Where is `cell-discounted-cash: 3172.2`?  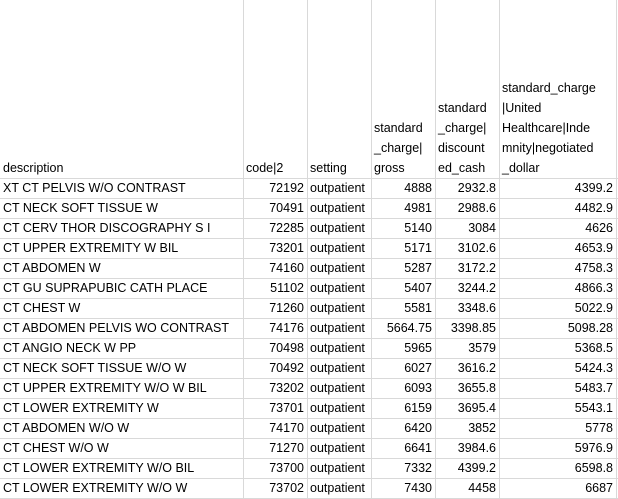
cell-discounted-cash: 3172.2 is located at coordinates (467, 268).